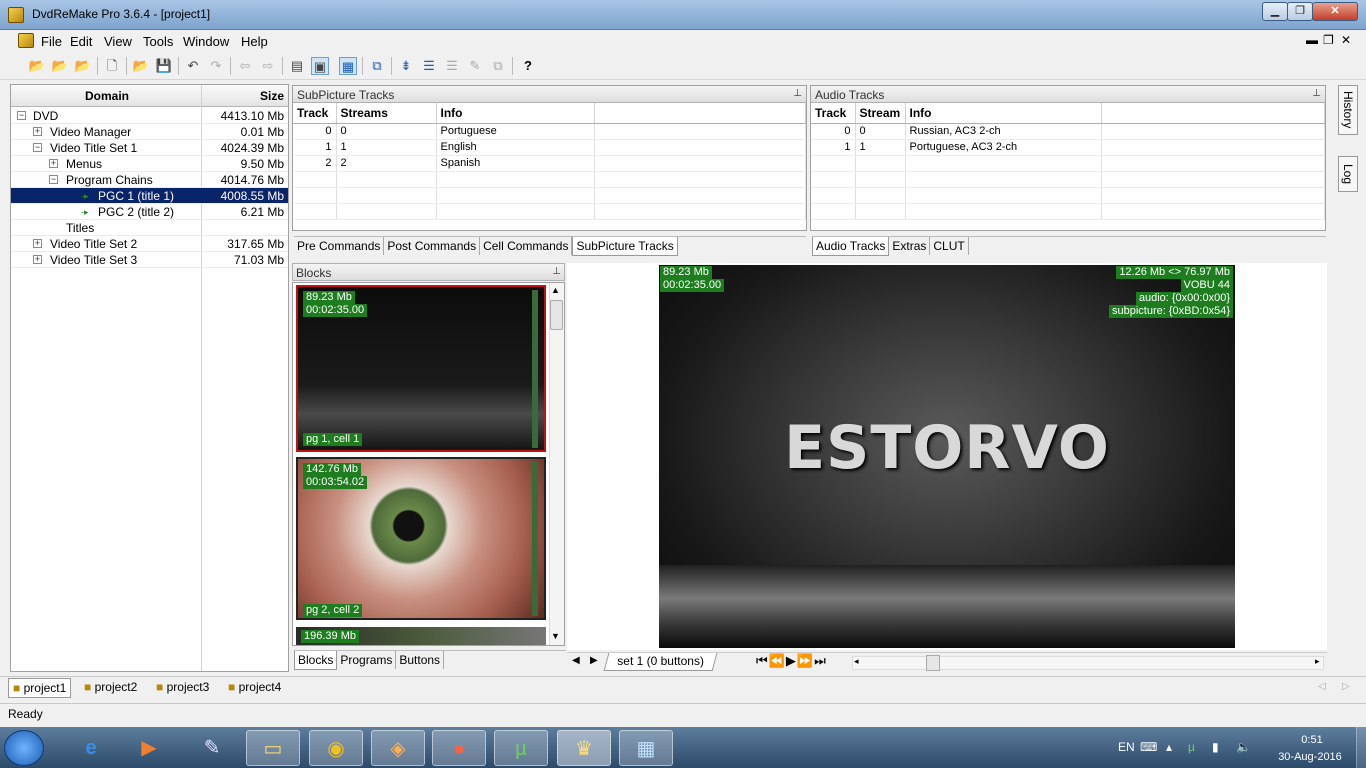 The image size is (1366, 768). What do you see at coordinates (820, 660) in the screenshot?
I see `last-icon: ⏭` at bounding box center [820, 660].